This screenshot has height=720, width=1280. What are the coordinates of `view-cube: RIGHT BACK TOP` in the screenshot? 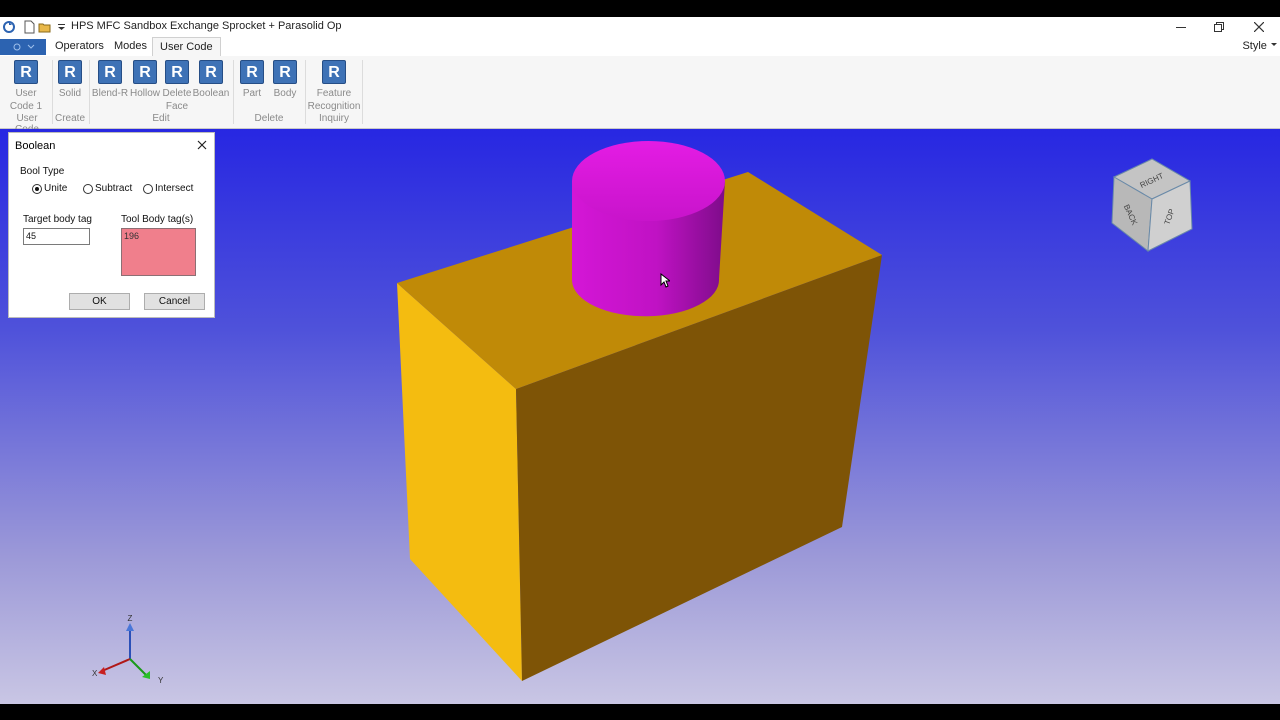 It's located at (1152, 206).